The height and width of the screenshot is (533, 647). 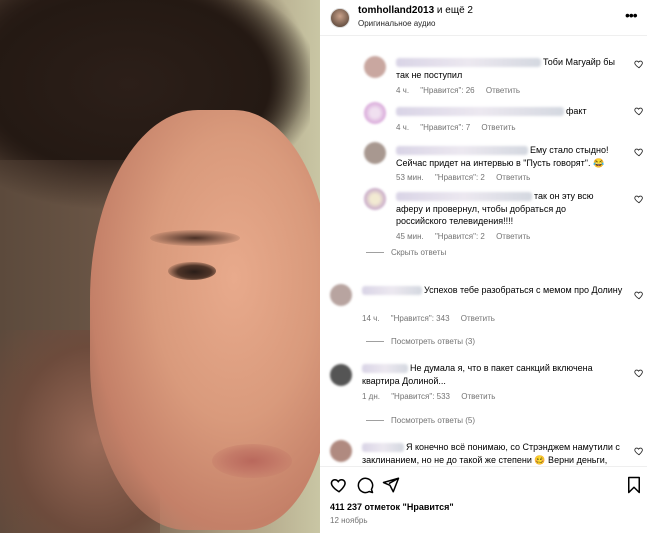 I want to click on comment-time: 45 мин., so click(x=410, y=236).